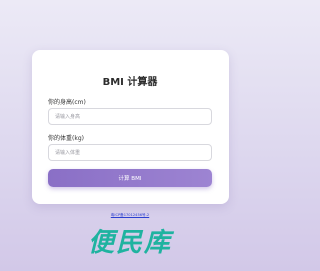  I want to click on weight-input, so click(130, 152).